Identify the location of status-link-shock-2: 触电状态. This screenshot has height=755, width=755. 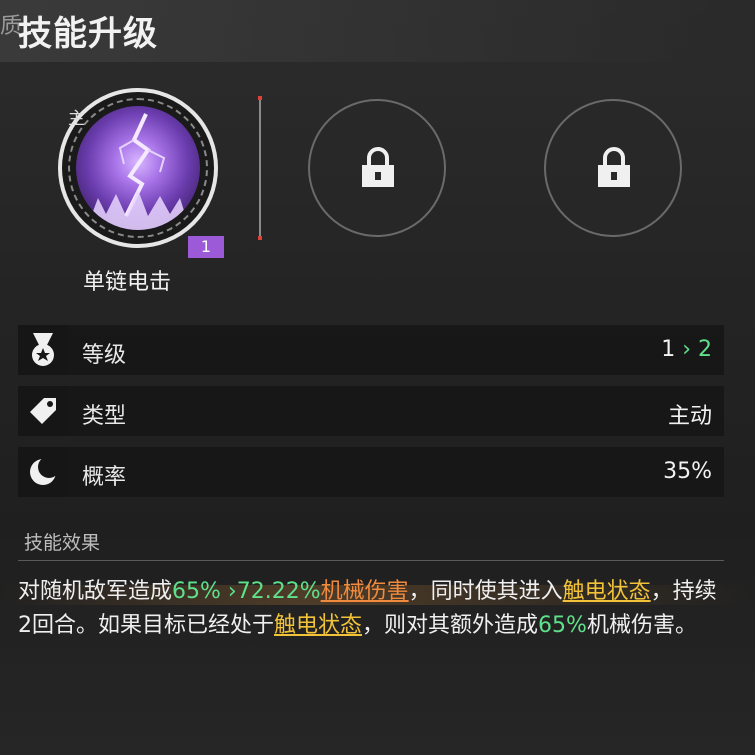
(318, 625).